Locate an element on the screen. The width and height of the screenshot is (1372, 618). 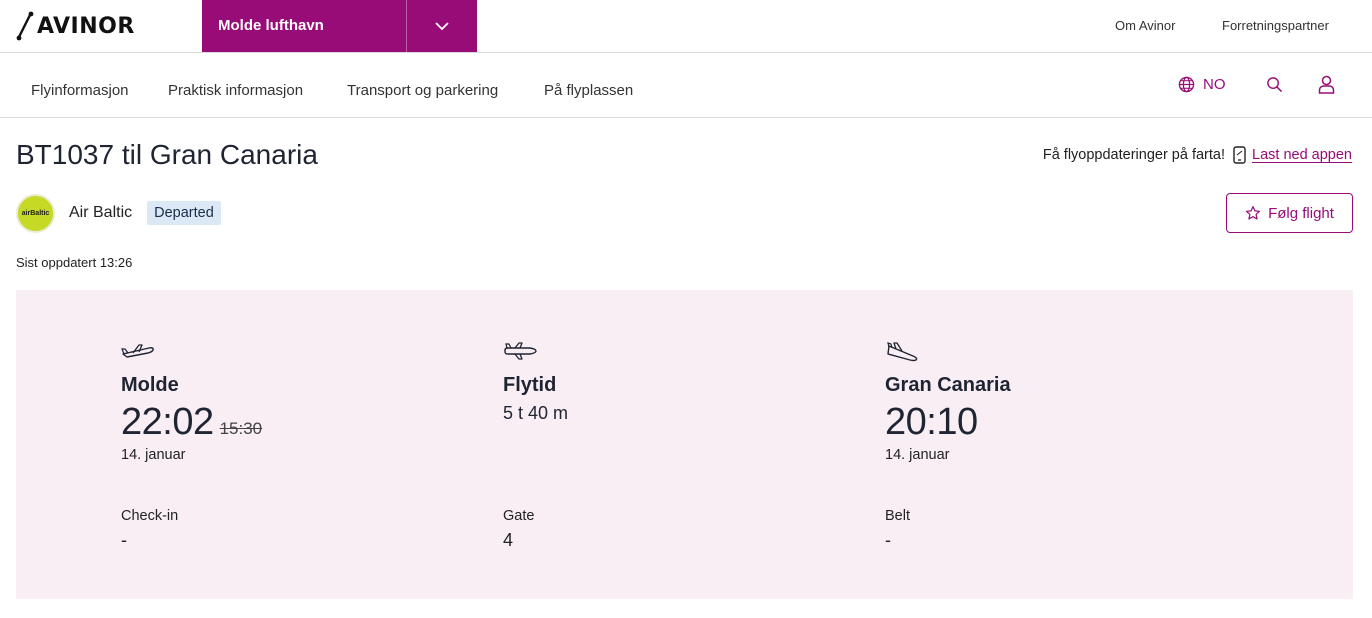
checkin-label: Check-in is located at coordinates (150, 516).